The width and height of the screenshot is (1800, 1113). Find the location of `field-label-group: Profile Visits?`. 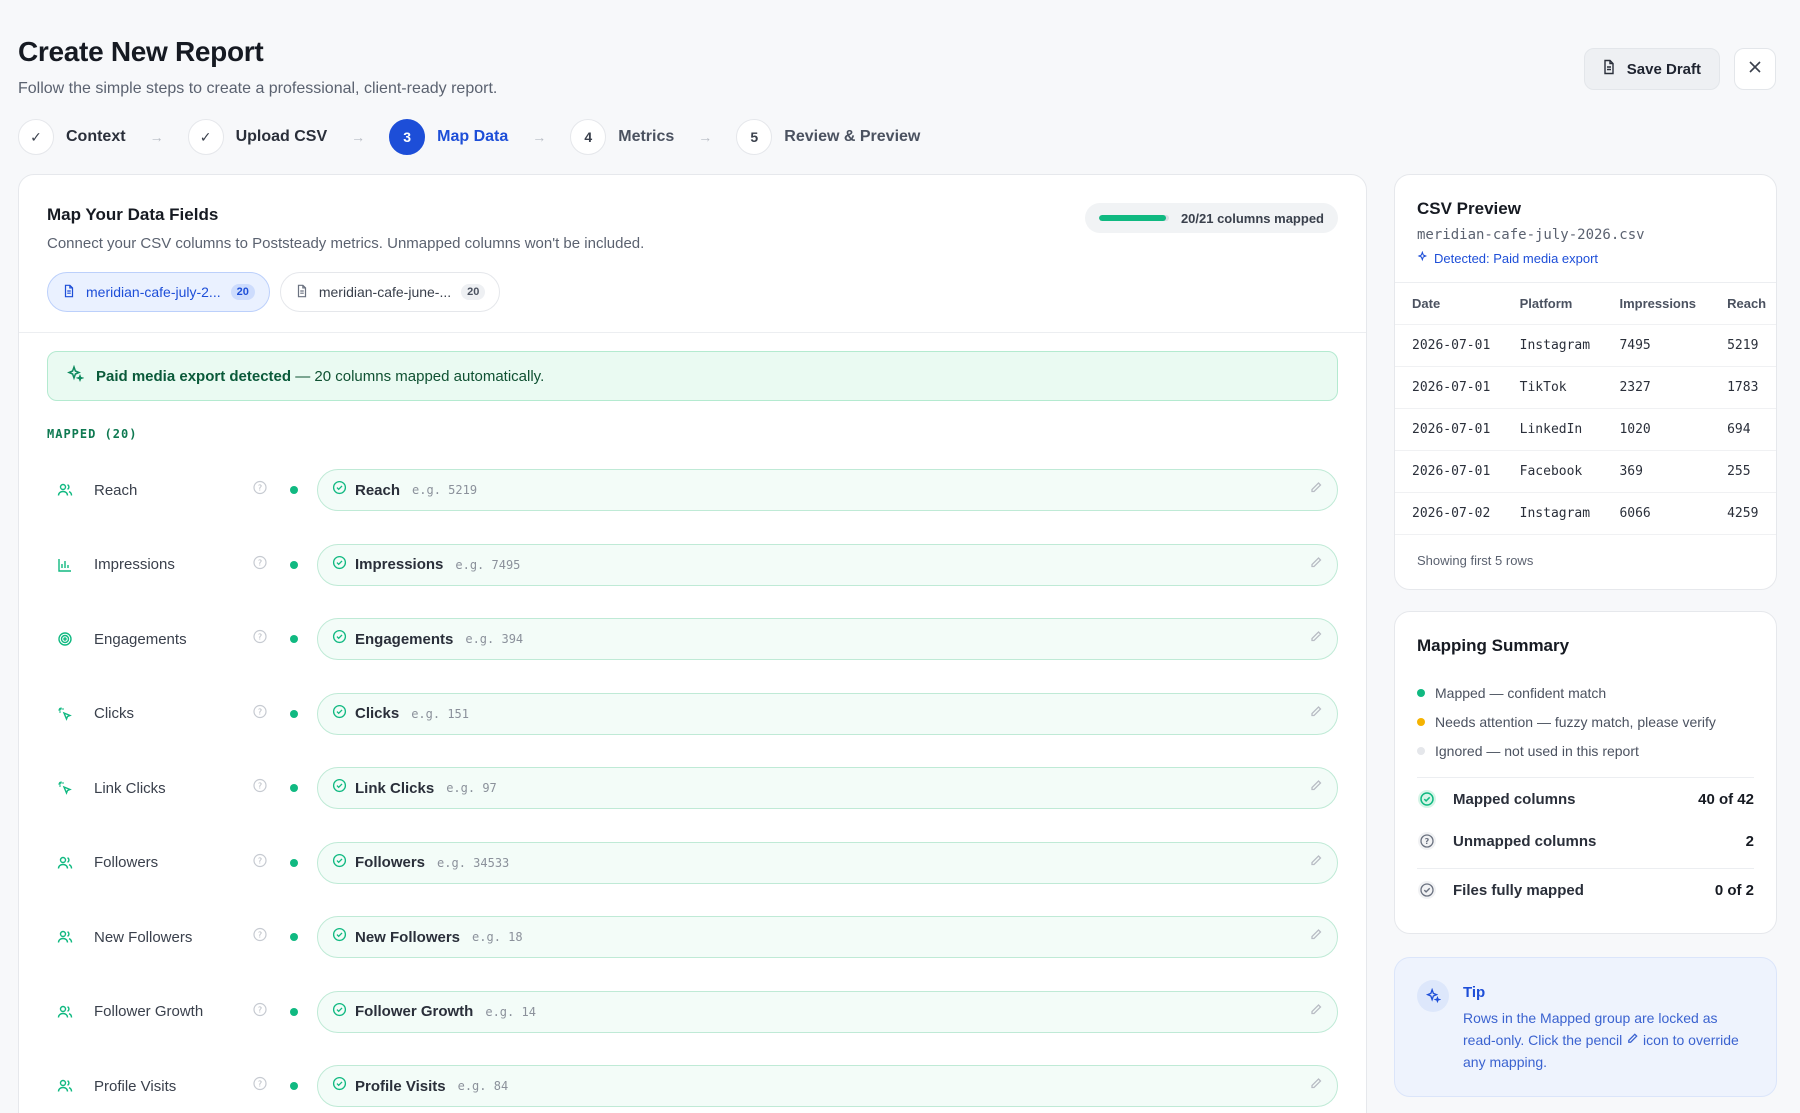

field-label-group: Profile Visits? is located at coordinates (182, 1081).